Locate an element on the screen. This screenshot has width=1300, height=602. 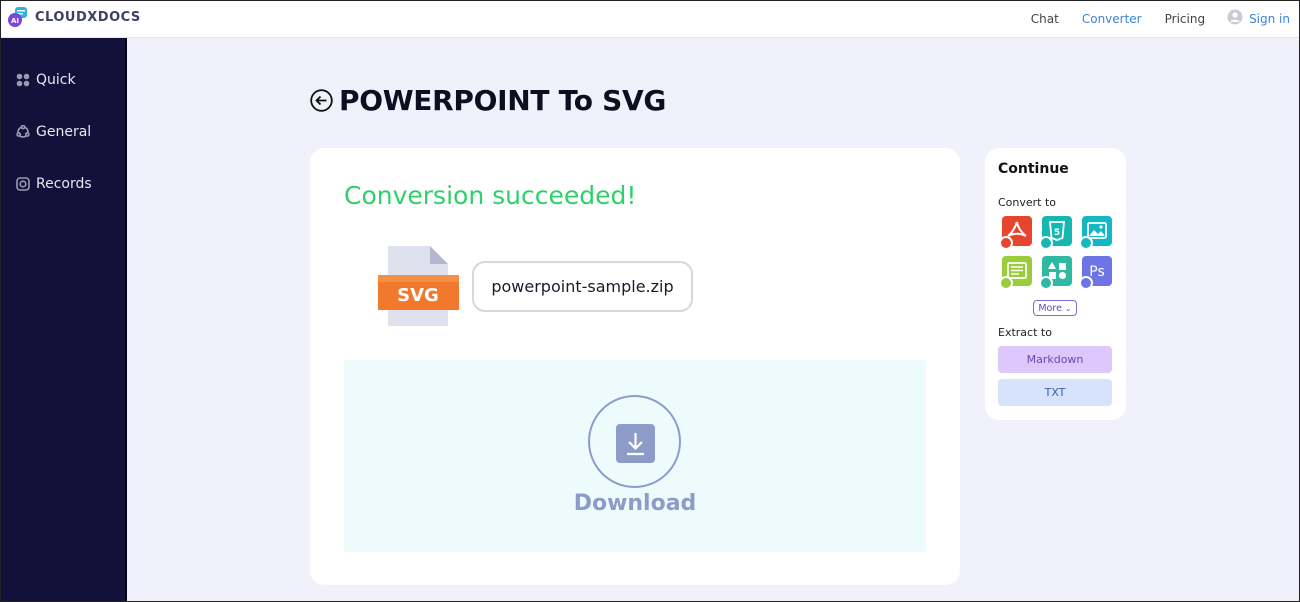
logo: AI CLOUDXDOCS is located at coordinates (74, 17).